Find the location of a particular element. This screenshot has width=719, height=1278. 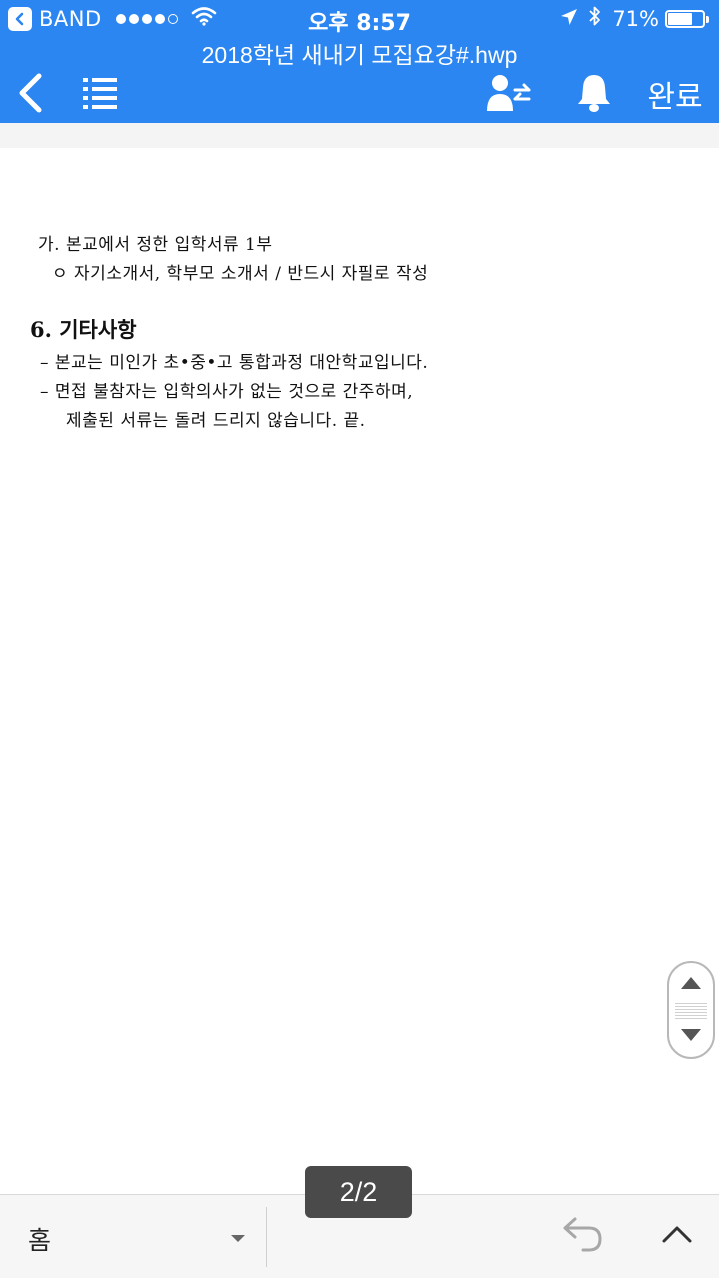

chevron-left-icon is located at coordinates (30, 95).